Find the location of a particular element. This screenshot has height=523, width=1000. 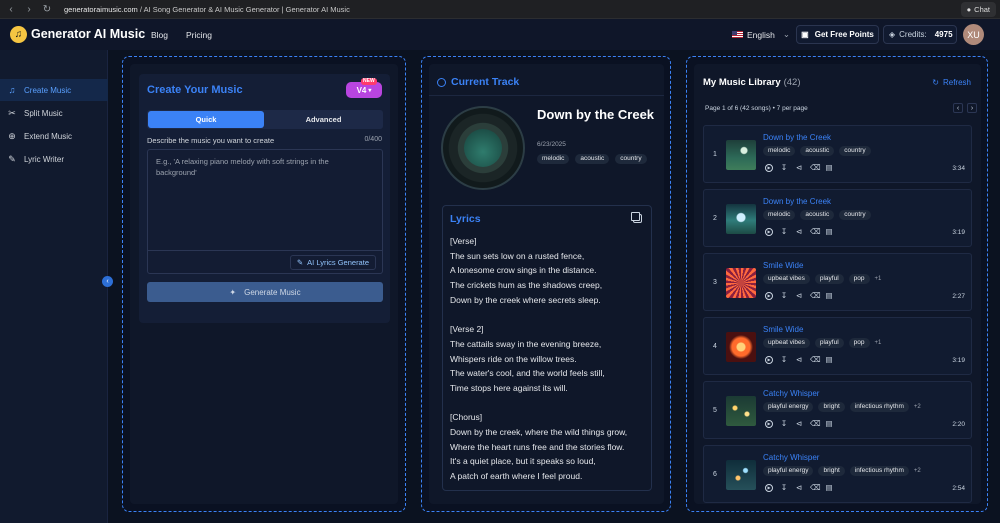

generate-music-button: ✦ Generate Music is located at coordinates (265, 292).